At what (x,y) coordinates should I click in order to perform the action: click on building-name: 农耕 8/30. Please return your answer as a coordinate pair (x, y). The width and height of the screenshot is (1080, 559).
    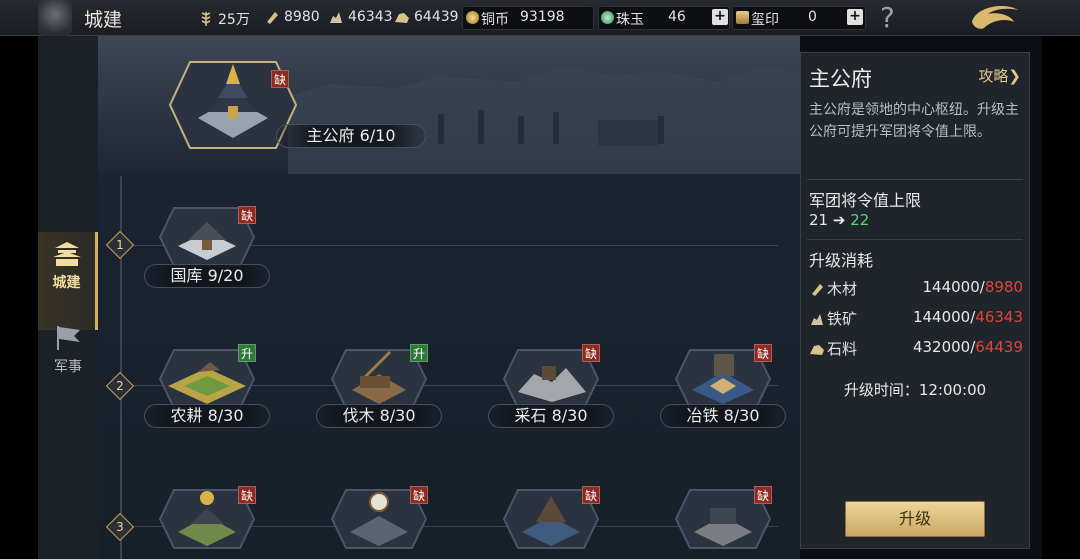
    Looking at the image, I should click on (207, 416).